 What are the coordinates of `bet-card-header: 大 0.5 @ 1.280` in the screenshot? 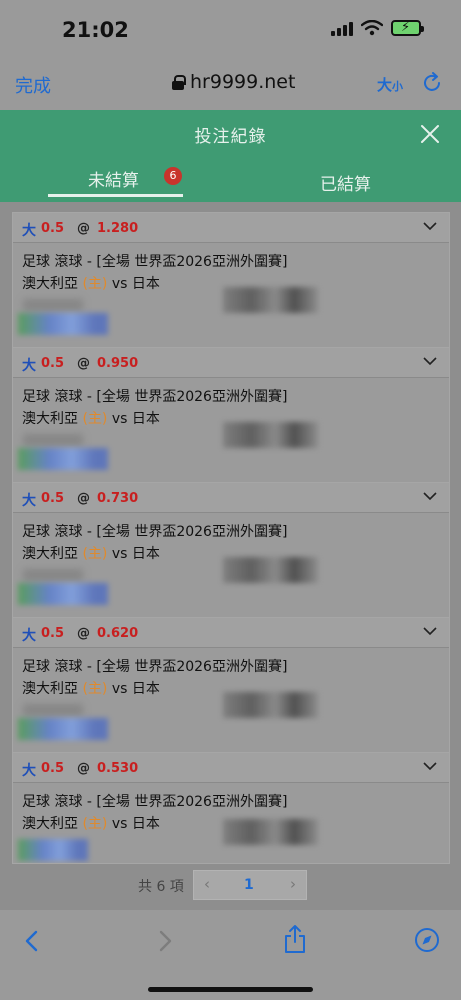 It's located at (231, 228).